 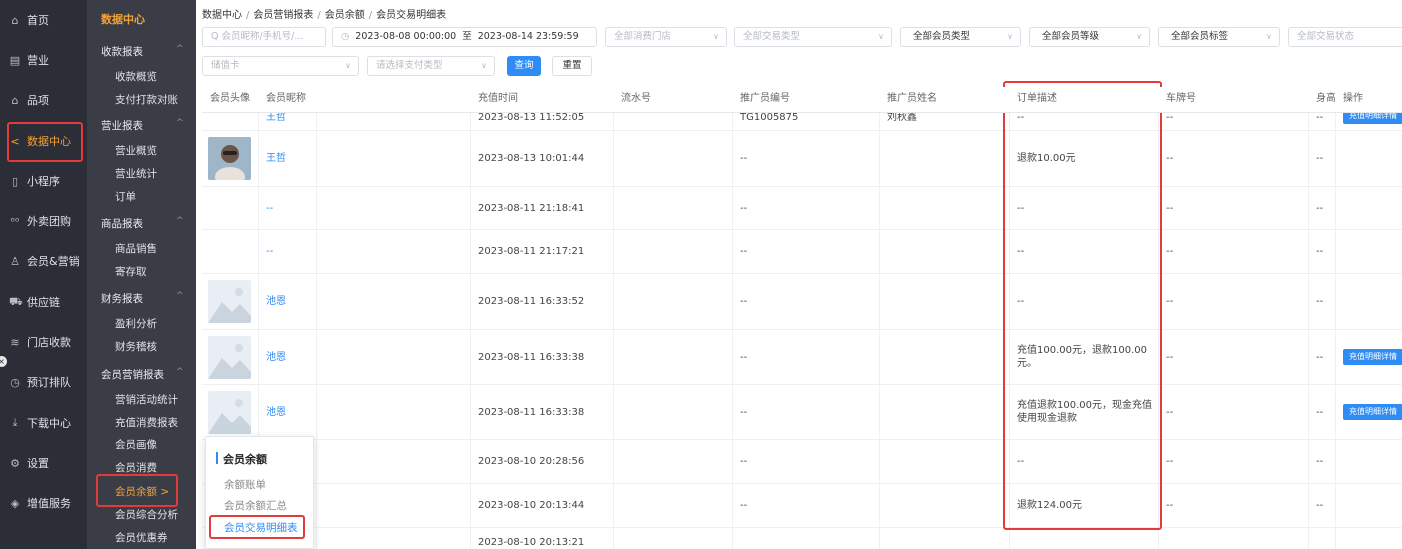 I want to click on submenu-item: 收款概览, so click(x=136, y=76).